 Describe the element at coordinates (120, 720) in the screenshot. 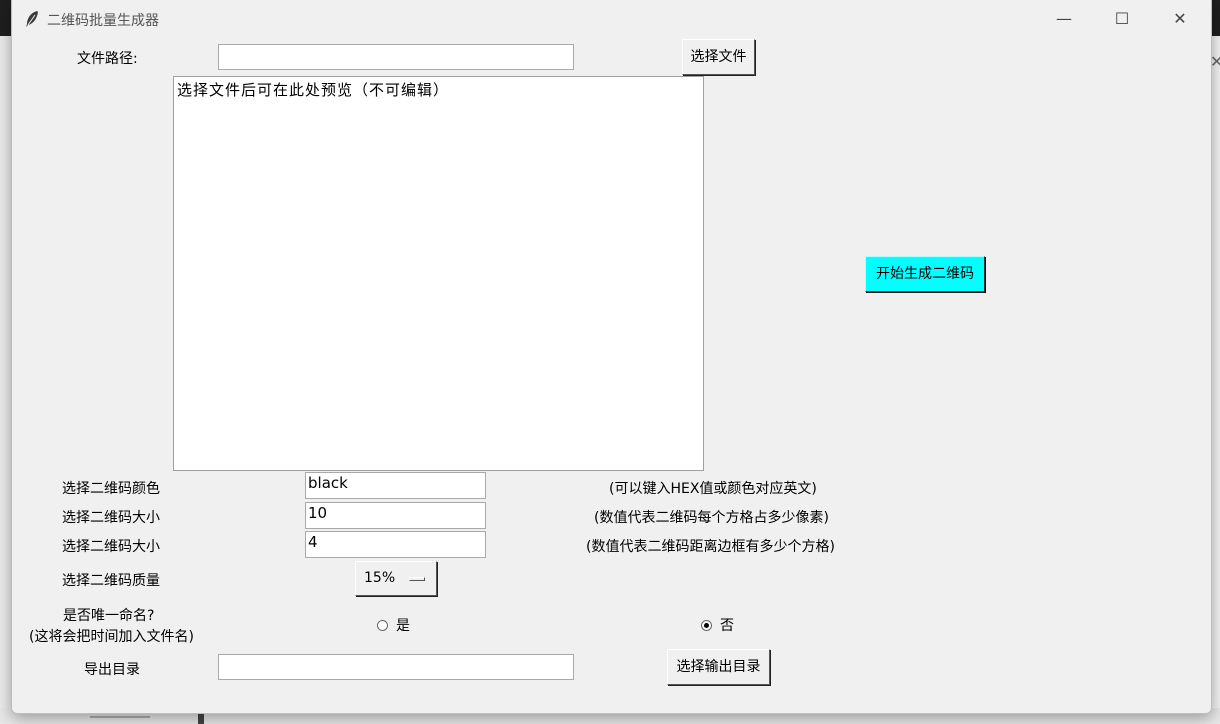

I see `background-text-fragment` at that location.